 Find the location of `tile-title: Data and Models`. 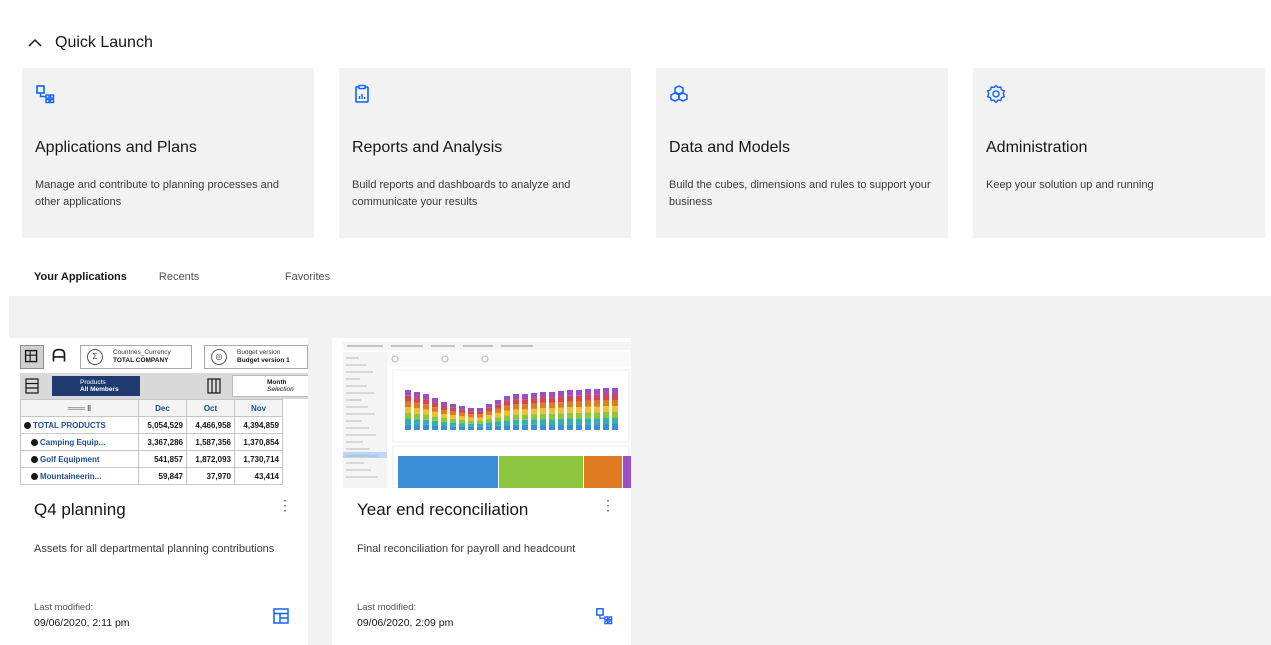

tile-title: Data and Models is located at coordinates (729, 147).